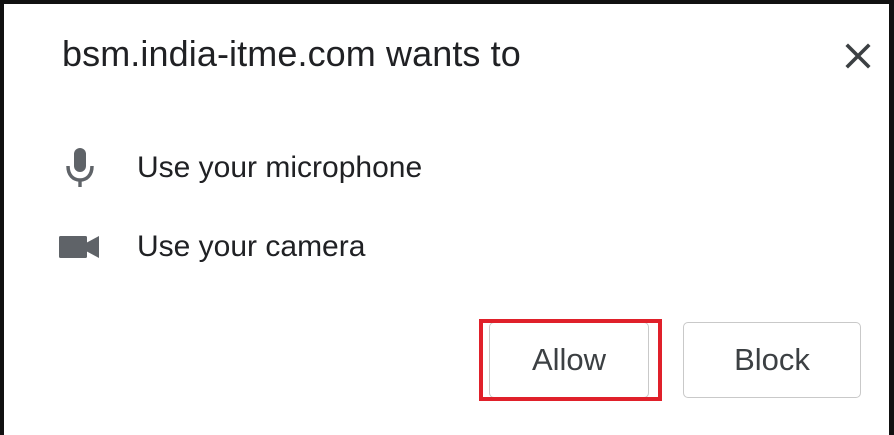 The width and height of the screenshot is (894, 435). I want to click on permission-row-microphone: Use your microphone, so click(236, 168).